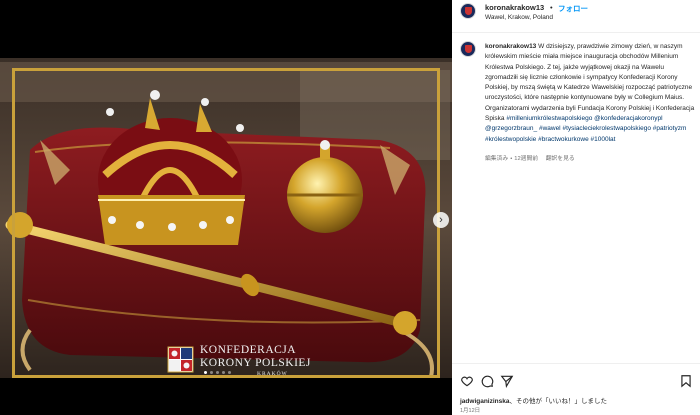 The image size is (700, 415). I want to click on caption-username: koronakrakow13, so click(510, 46).